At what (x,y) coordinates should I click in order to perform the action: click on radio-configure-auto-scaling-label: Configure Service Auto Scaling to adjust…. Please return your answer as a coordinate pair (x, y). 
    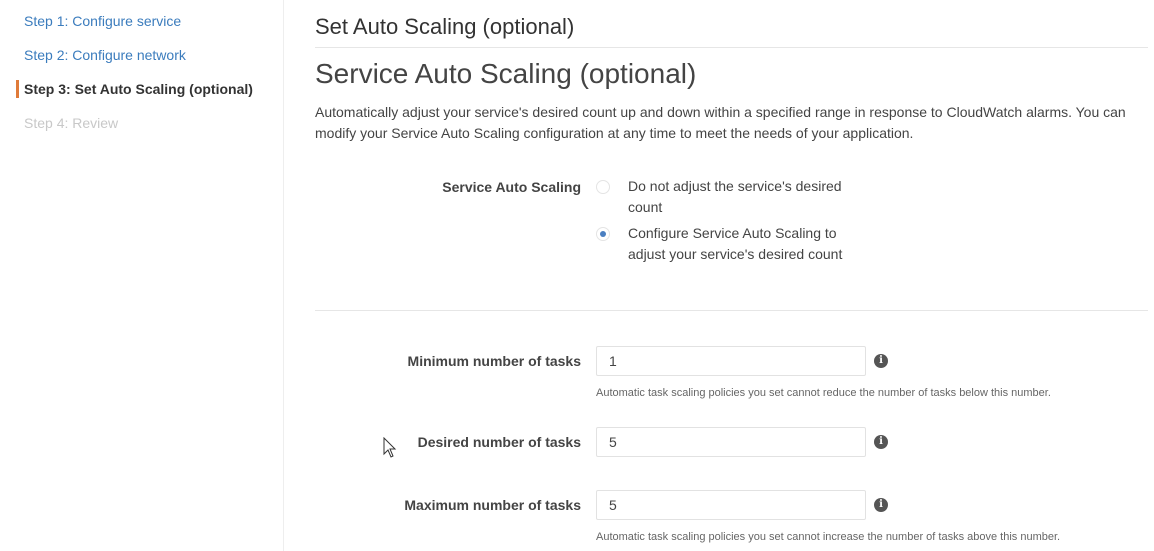
    Looking at the image, I should click on (743, 244).